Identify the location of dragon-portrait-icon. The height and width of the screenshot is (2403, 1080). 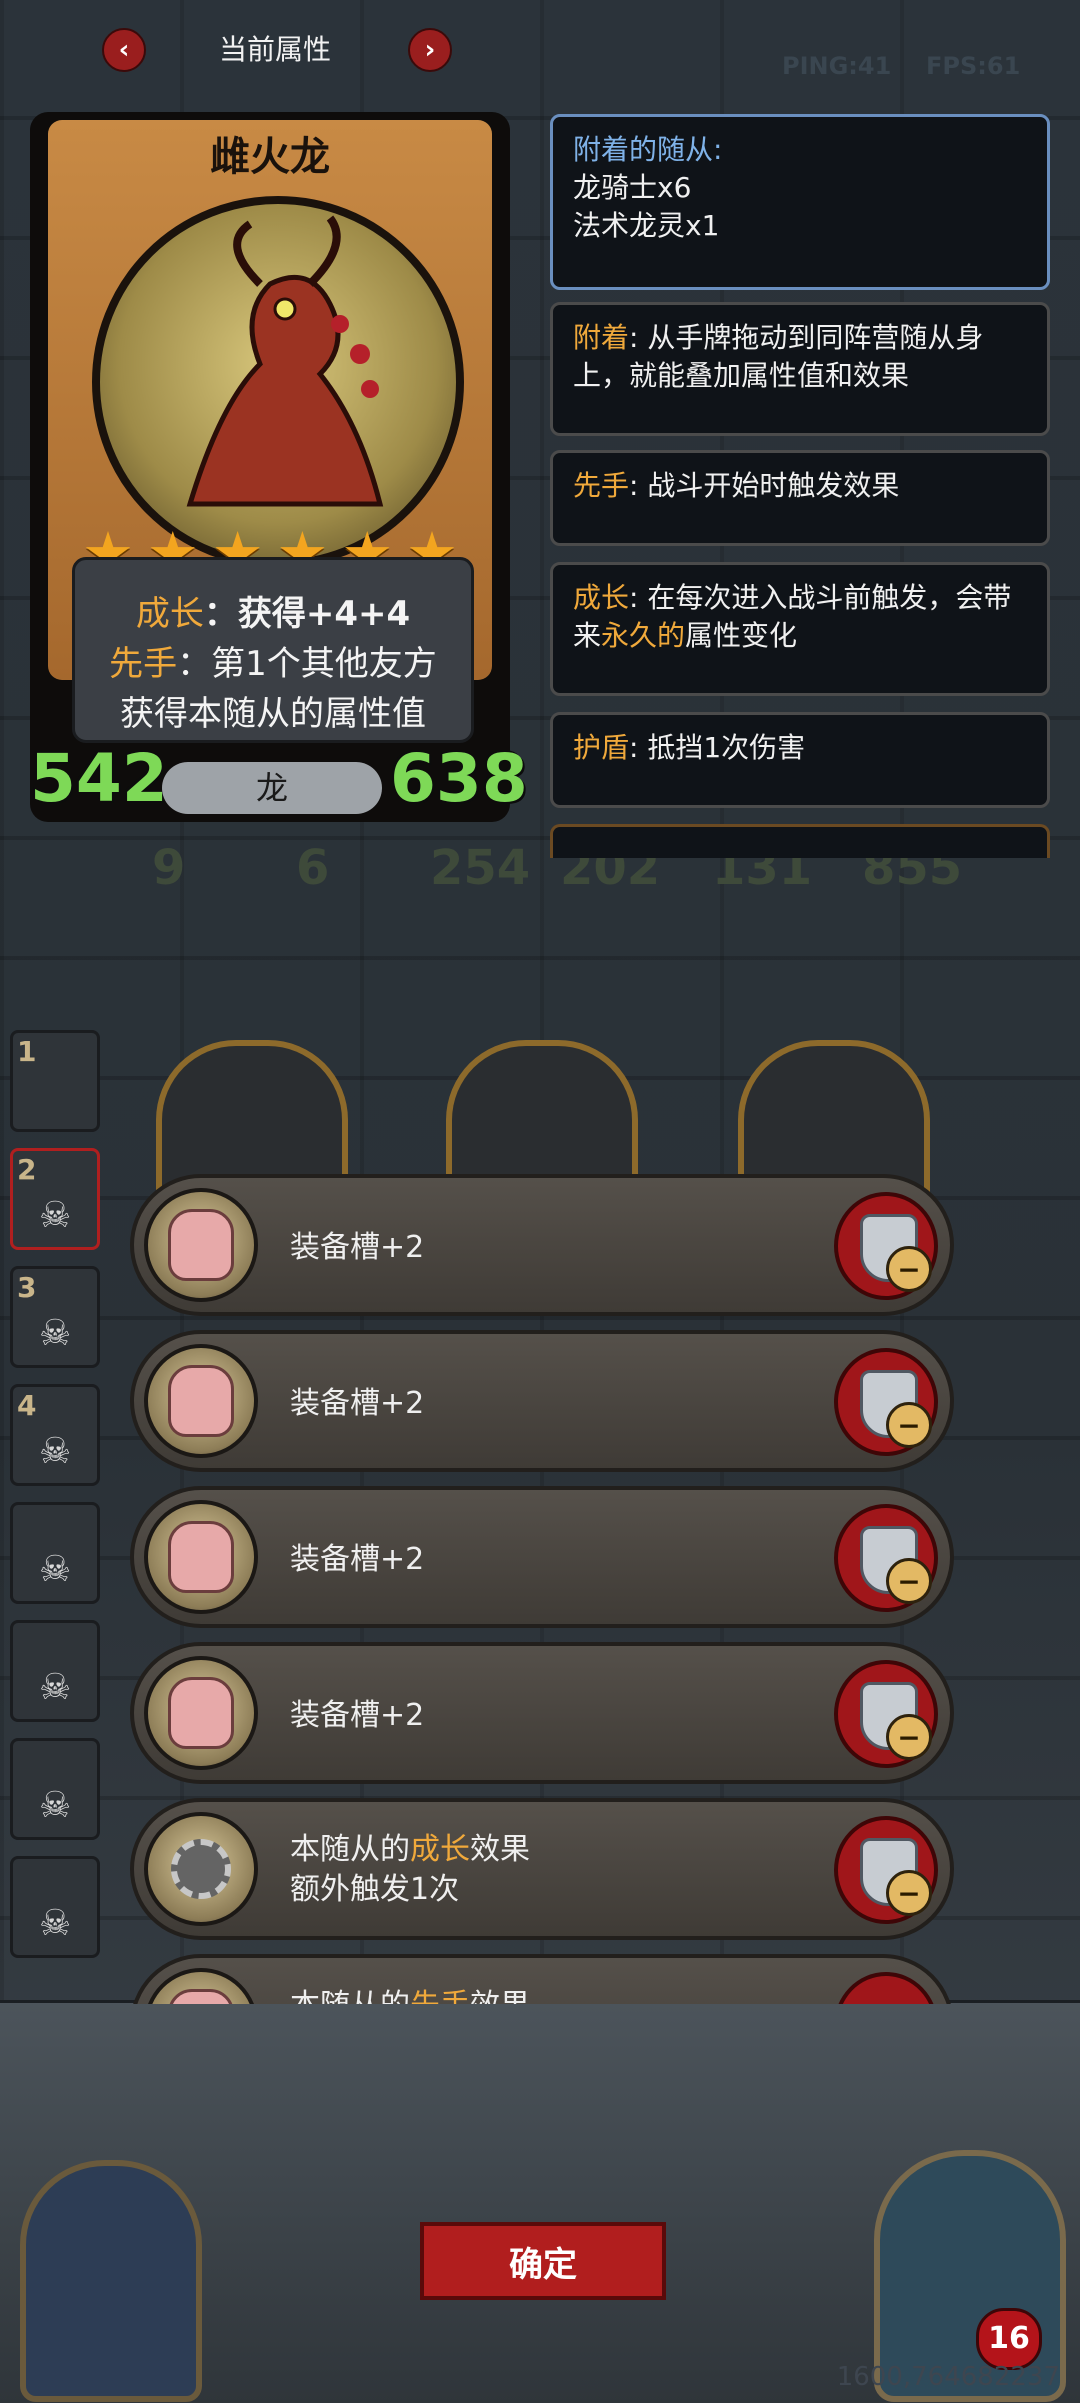
(278, 382).